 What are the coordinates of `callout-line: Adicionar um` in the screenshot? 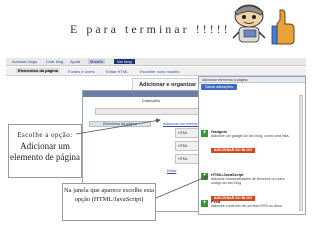 It's located at (45, 146).